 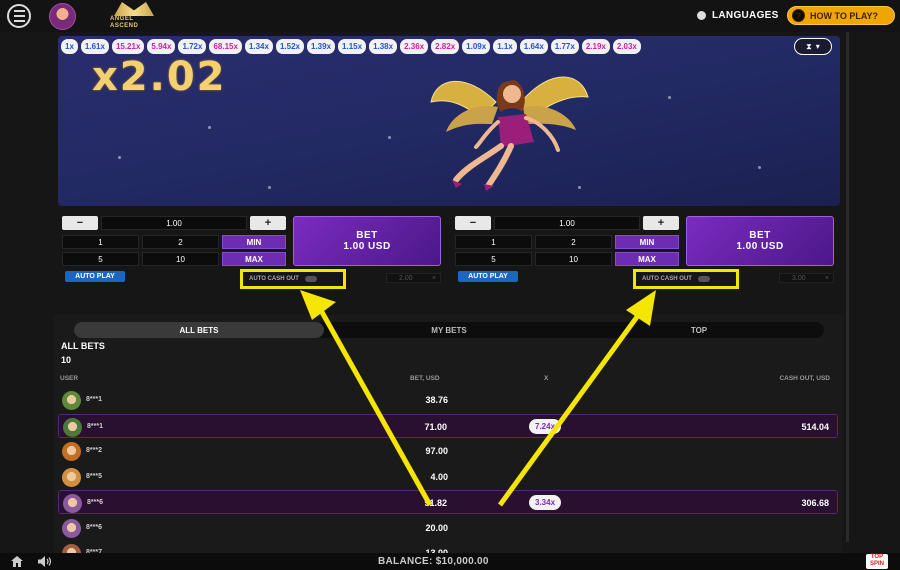 I want to click on bets-tabs: ALL BETS MY BETS TOP, so click(x=449, y=330).